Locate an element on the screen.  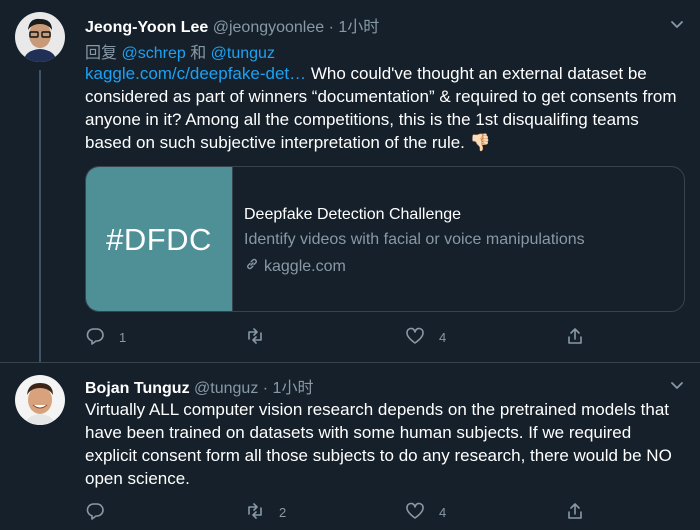
thread-connector-line is located at coordinates (40, 216).